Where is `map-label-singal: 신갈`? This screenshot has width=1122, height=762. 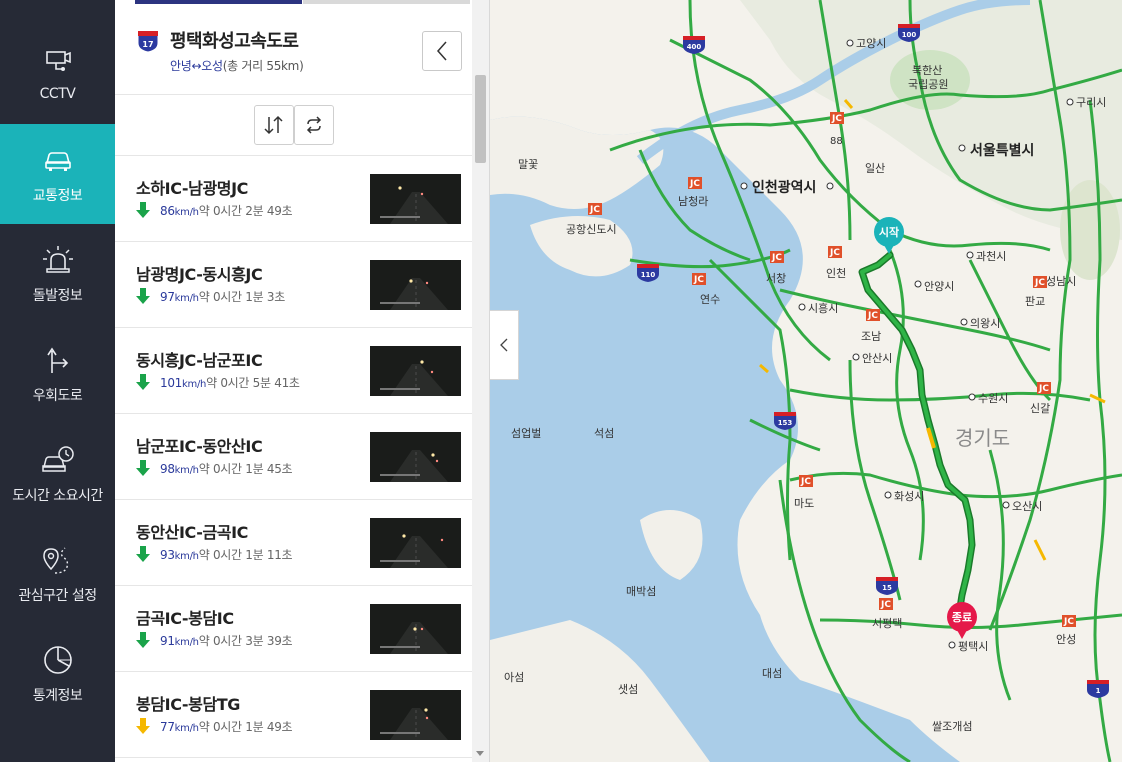
map-label-singal: 신갈 is located at coordinates (1040, 408).